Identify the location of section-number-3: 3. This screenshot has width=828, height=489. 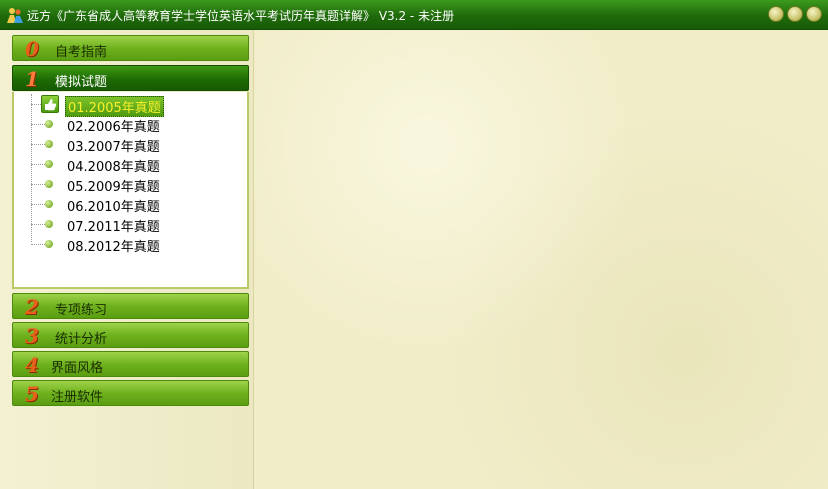
(32, 336).